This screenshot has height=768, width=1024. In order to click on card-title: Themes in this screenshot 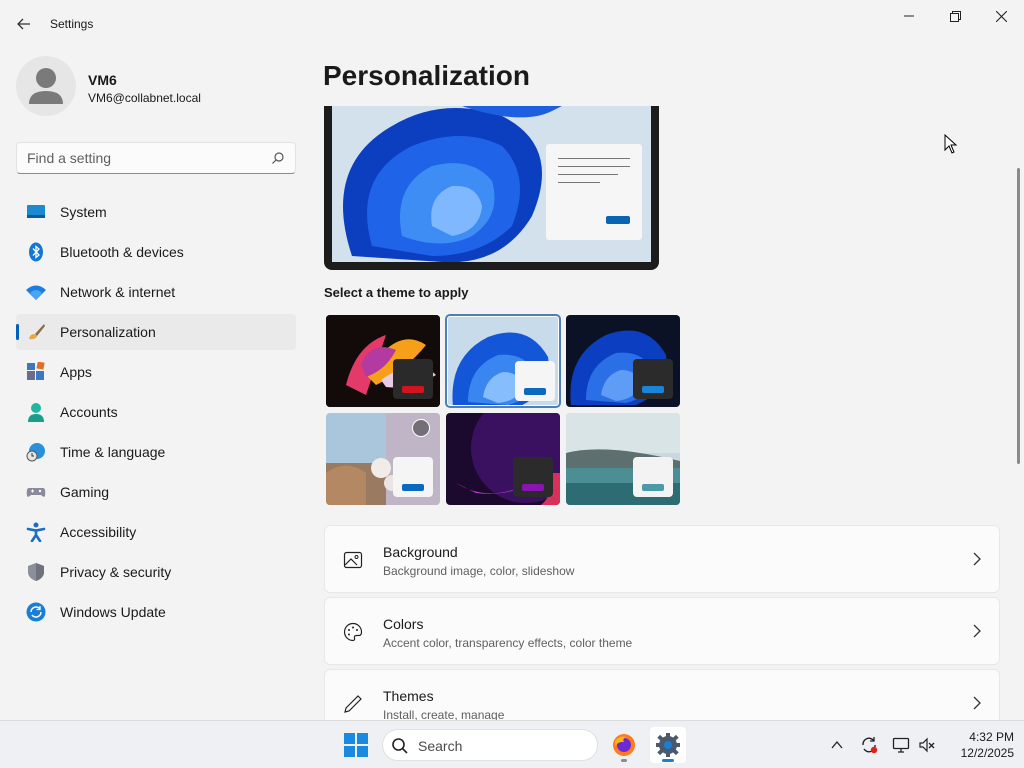, I will do `click(408, 696)`.